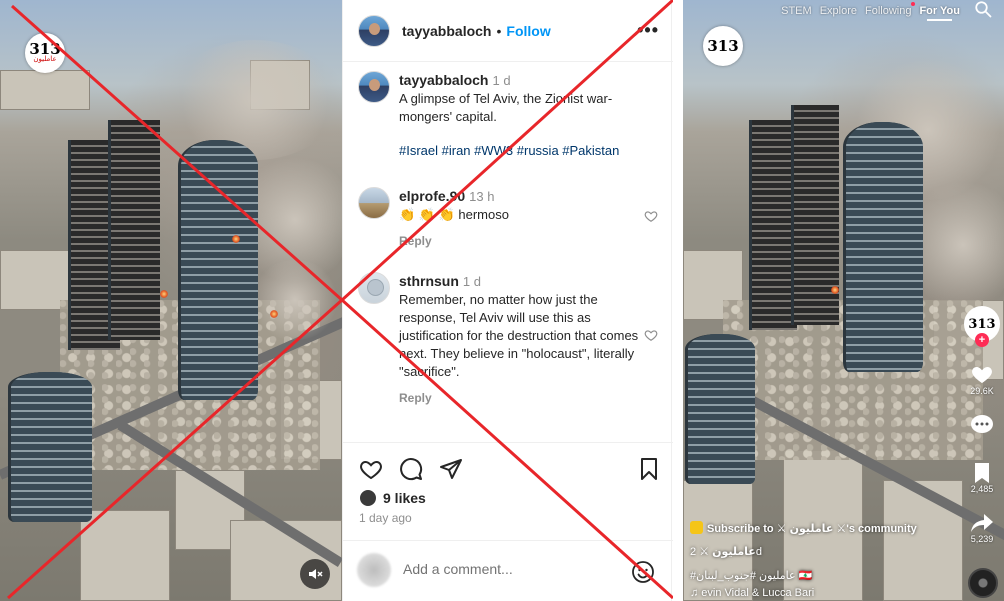  What do you see at coordinates (374, 570) in the screenshot?
I see `current-user-avatar` at bounding box center [374, 570].